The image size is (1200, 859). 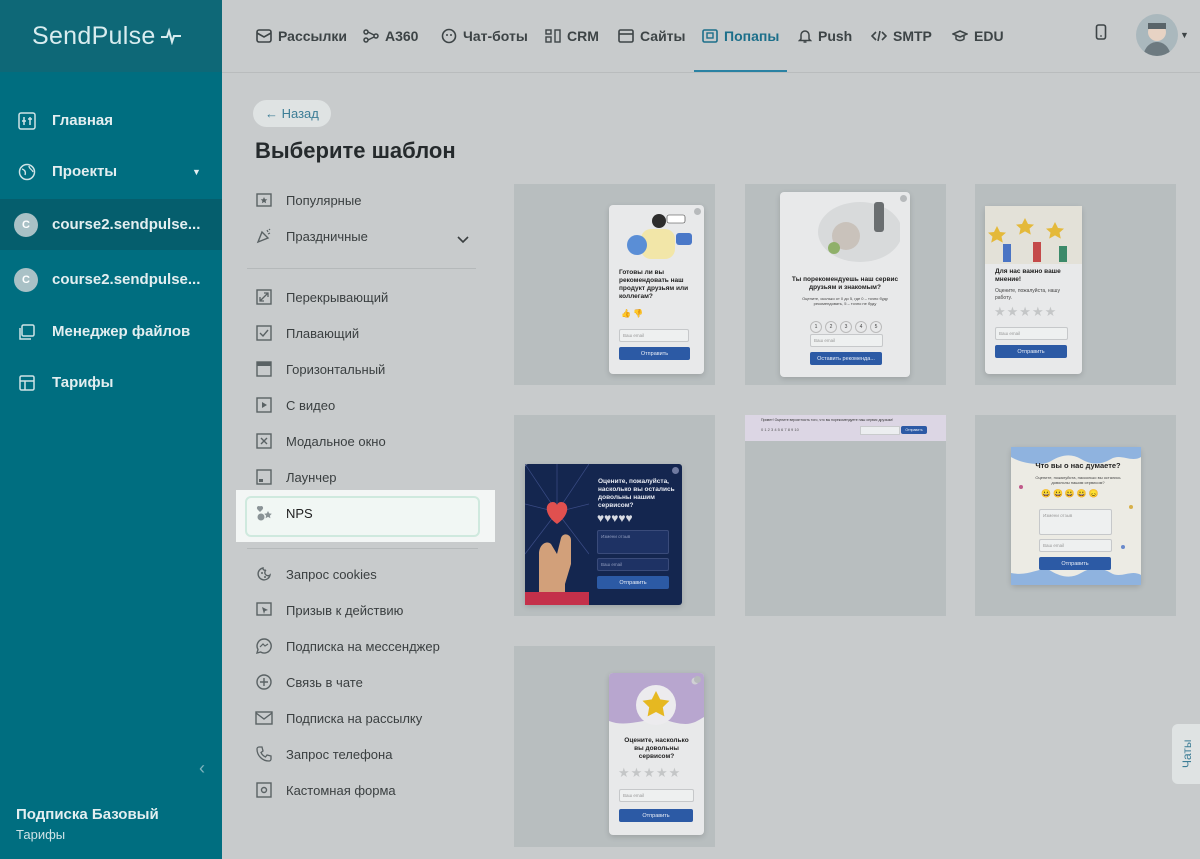 I want to click on dashboard-icon, so click(x=27, y=121).